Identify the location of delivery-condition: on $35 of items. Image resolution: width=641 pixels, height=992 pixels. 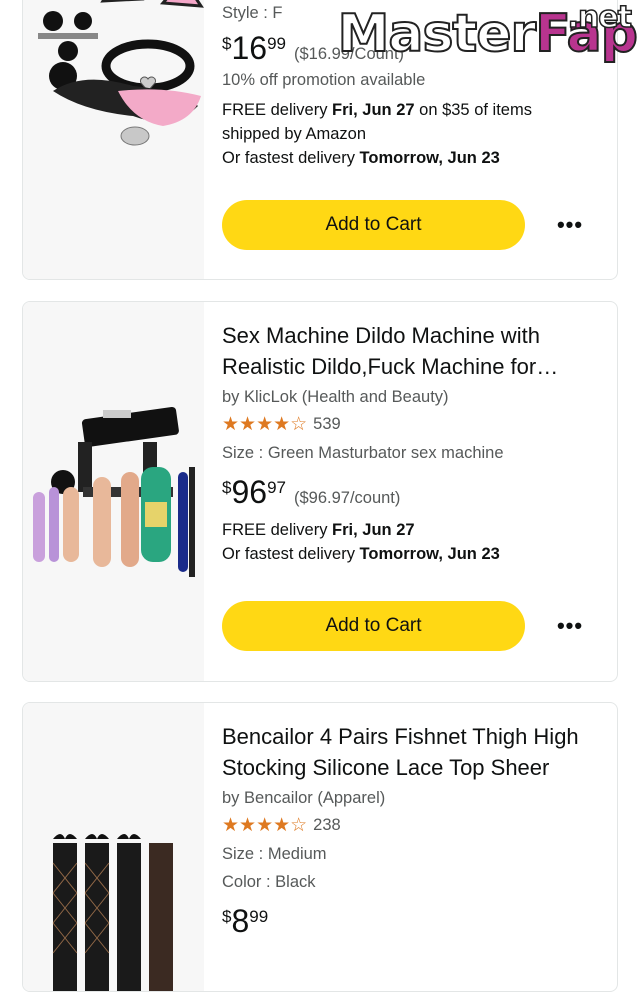
(473, 110).